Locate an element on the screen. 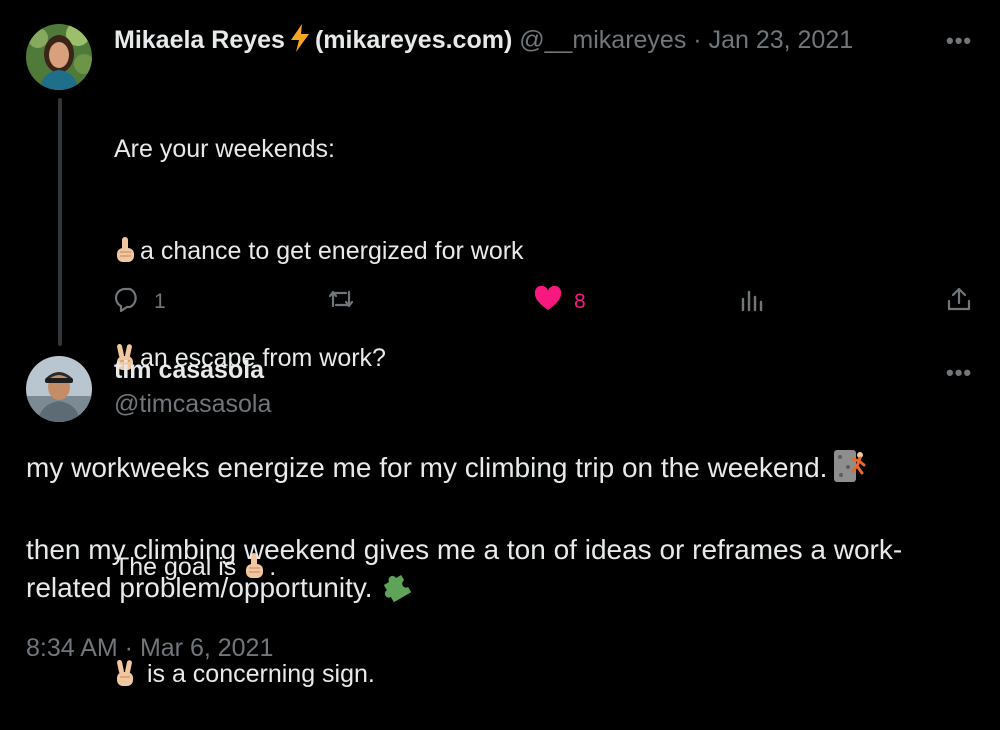  person-climbing-icon is located at coordinates (850, 471).